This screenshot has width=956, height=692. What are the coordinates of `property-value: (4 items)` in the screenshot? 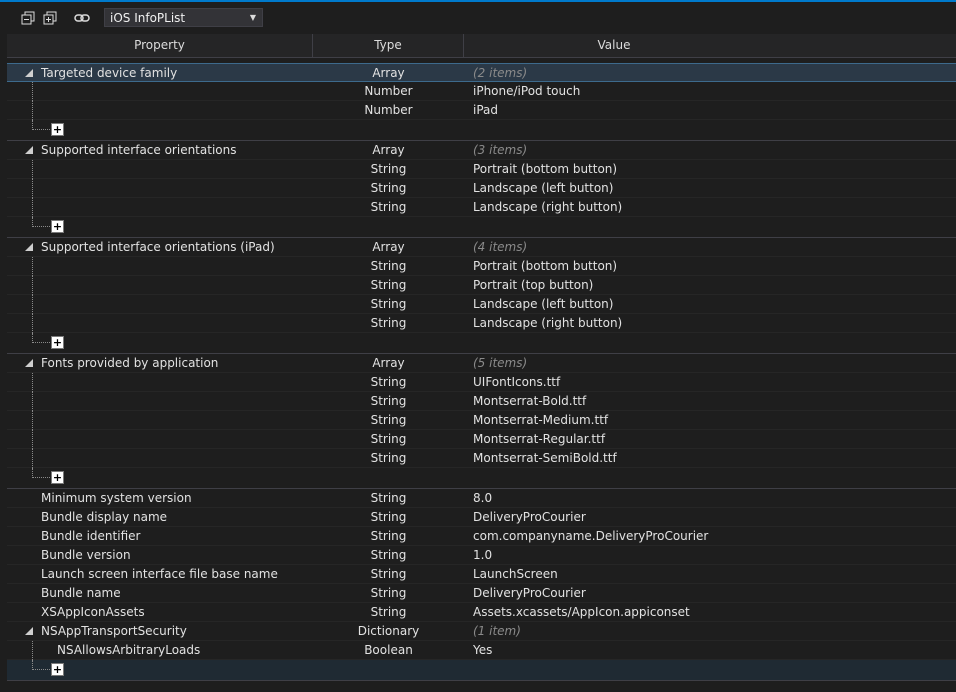 It's located at (500, 247).